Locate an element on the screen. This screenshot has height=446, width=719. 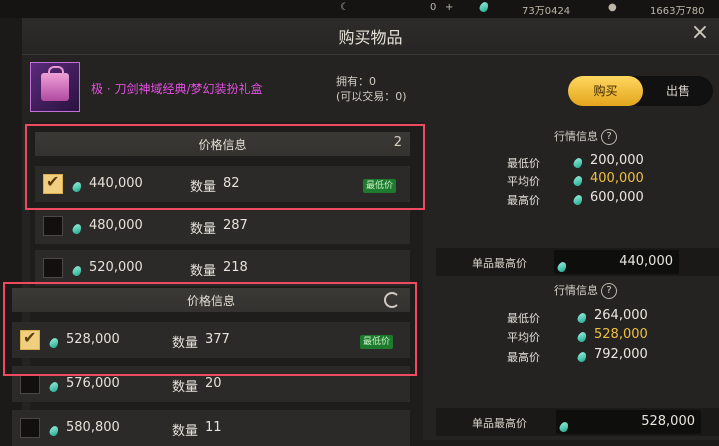
market-info-title-2: 行情信息? is located at coordinates (585, 290).